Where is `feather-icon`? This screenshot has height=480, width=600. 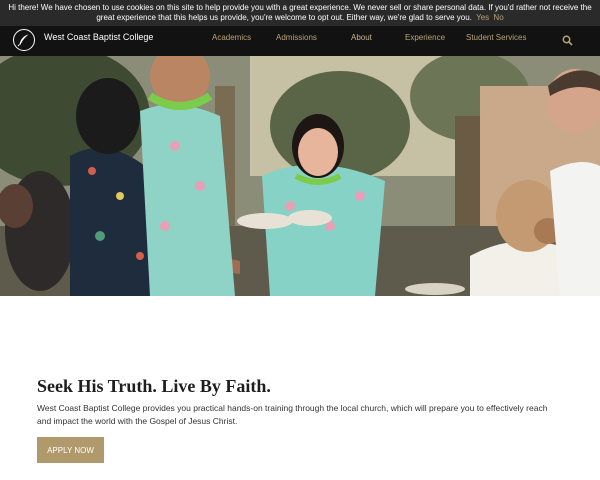 feather-icon is located at coordinates (24, 40).